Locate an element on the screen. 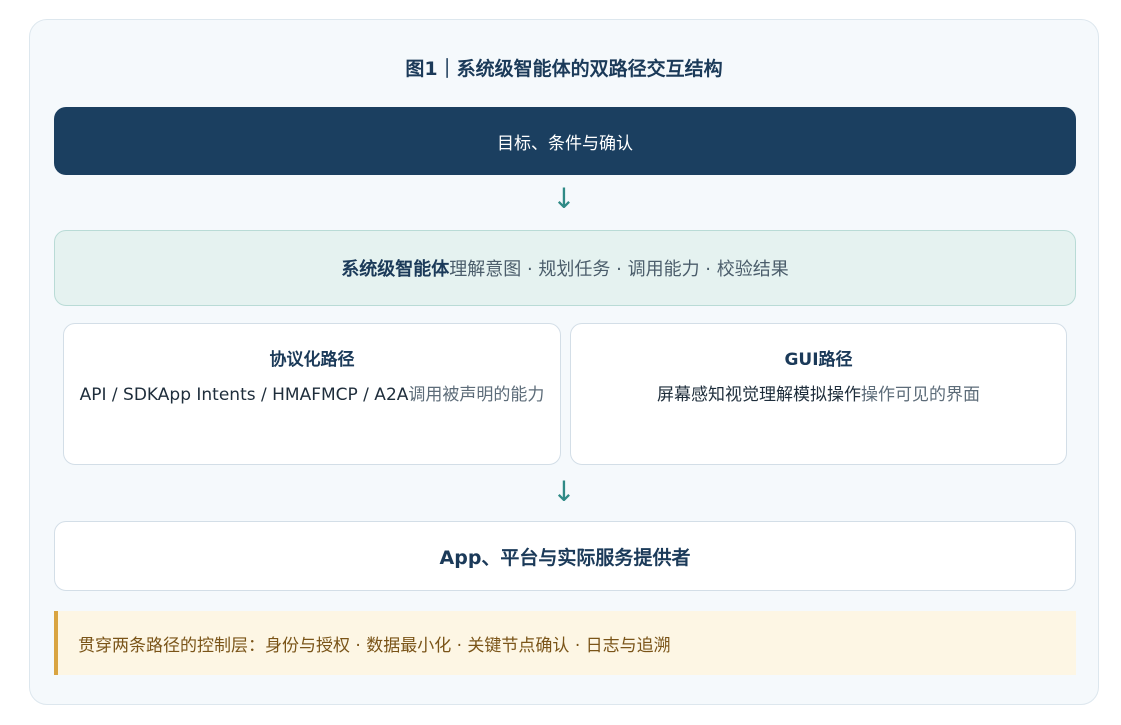 Image resolution: width=1121 pixels, height=725 pixels. gui-path-items: 屏幕感知视觉理解模拟操作 is located at coordinates (759, 395).